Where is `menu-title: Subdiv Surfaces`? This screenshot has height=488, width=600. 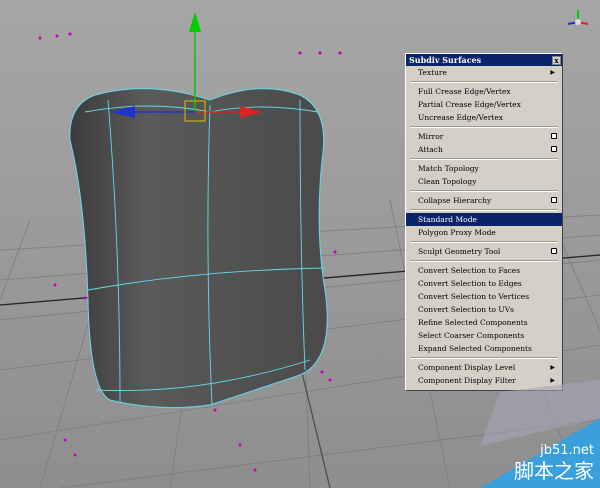 menu-title: Subdiv Surfaces is located at coordinates (445, 60).